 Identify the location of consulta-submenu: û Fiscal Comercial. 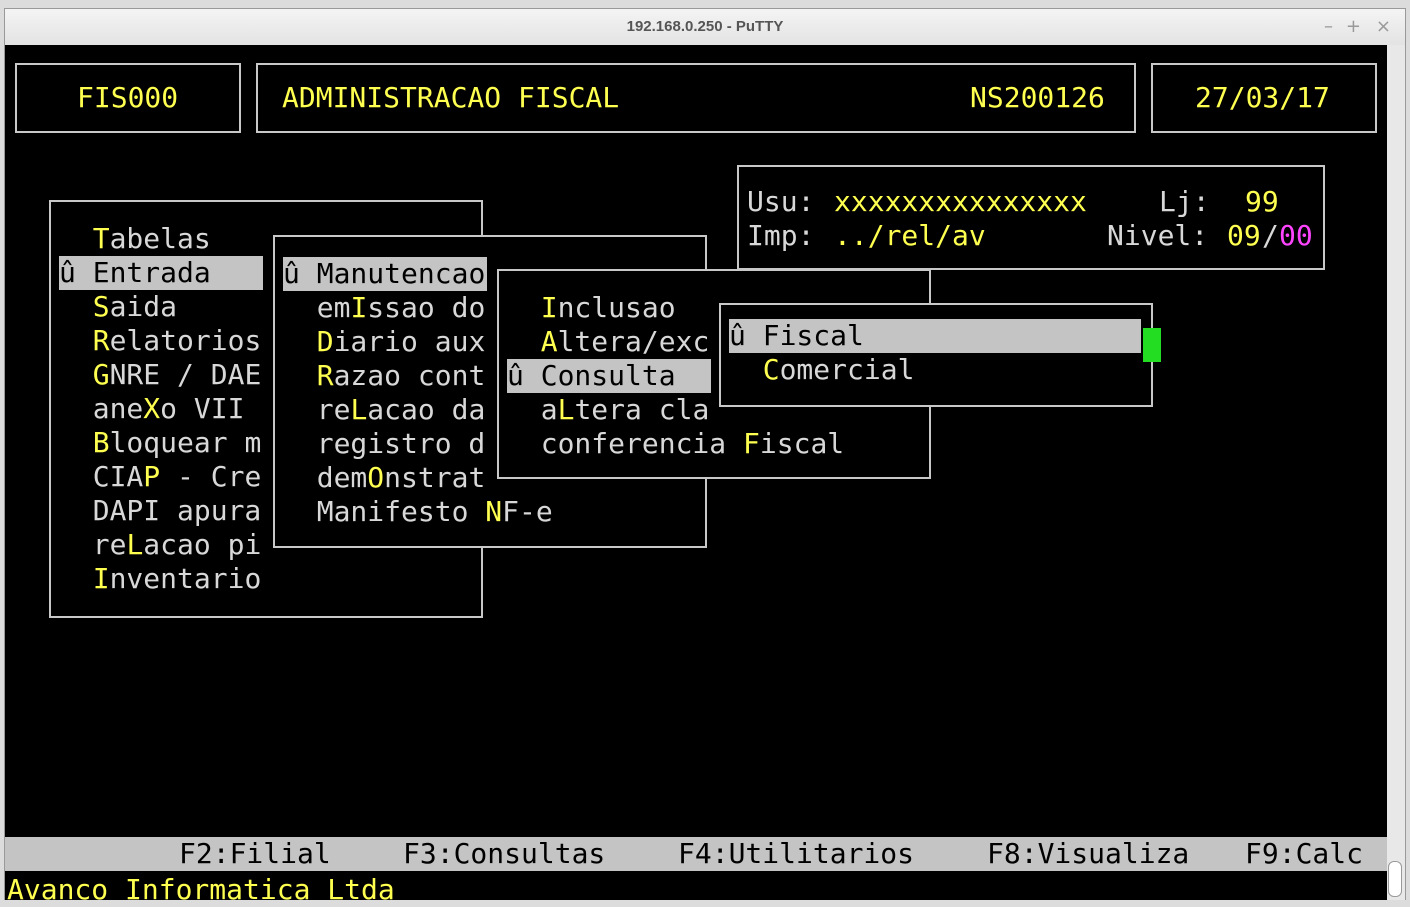
(936, 355).